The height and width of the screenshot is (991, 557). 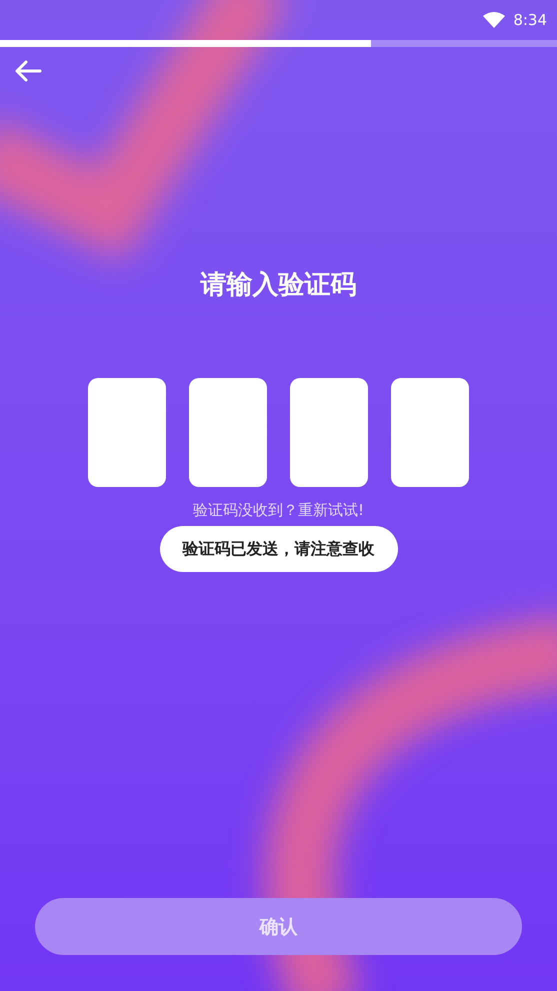 What do you see at coordinates (530, 20) in the screenshot?
I see `status-time: 8:34` at bounding box center [530, 20].